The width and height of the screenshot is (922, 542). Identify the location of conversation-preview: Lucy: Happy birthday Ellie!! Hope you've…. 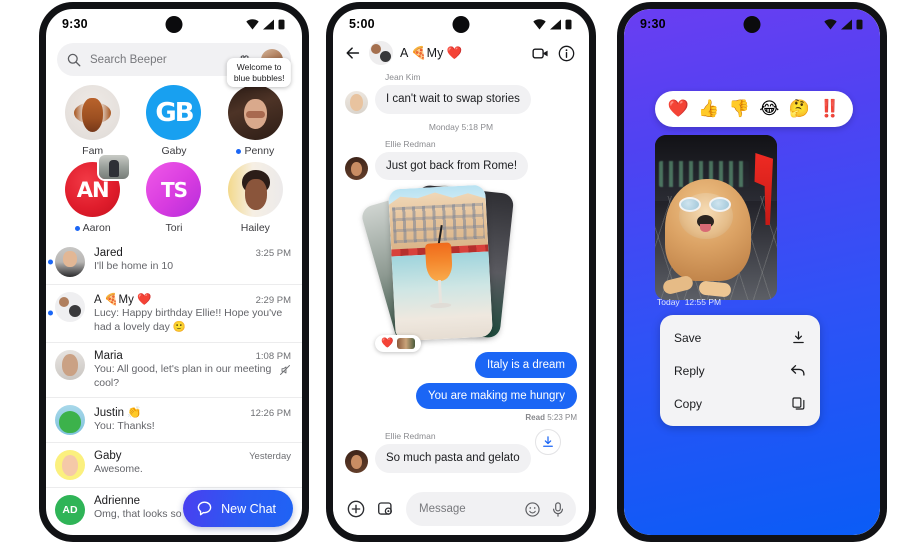
(192, 321).